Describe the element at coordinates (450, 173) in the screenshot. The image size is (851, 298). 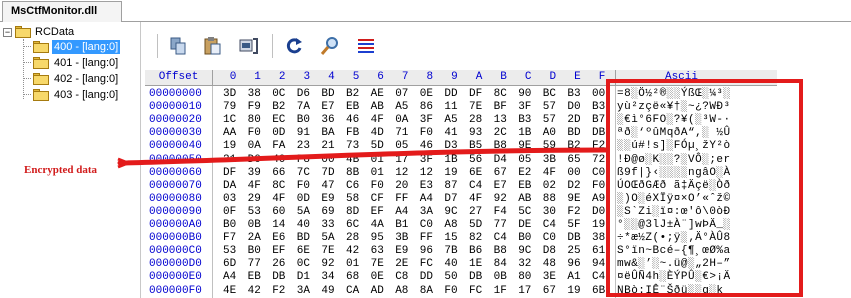
I see `hex-byte: 19` at that location.